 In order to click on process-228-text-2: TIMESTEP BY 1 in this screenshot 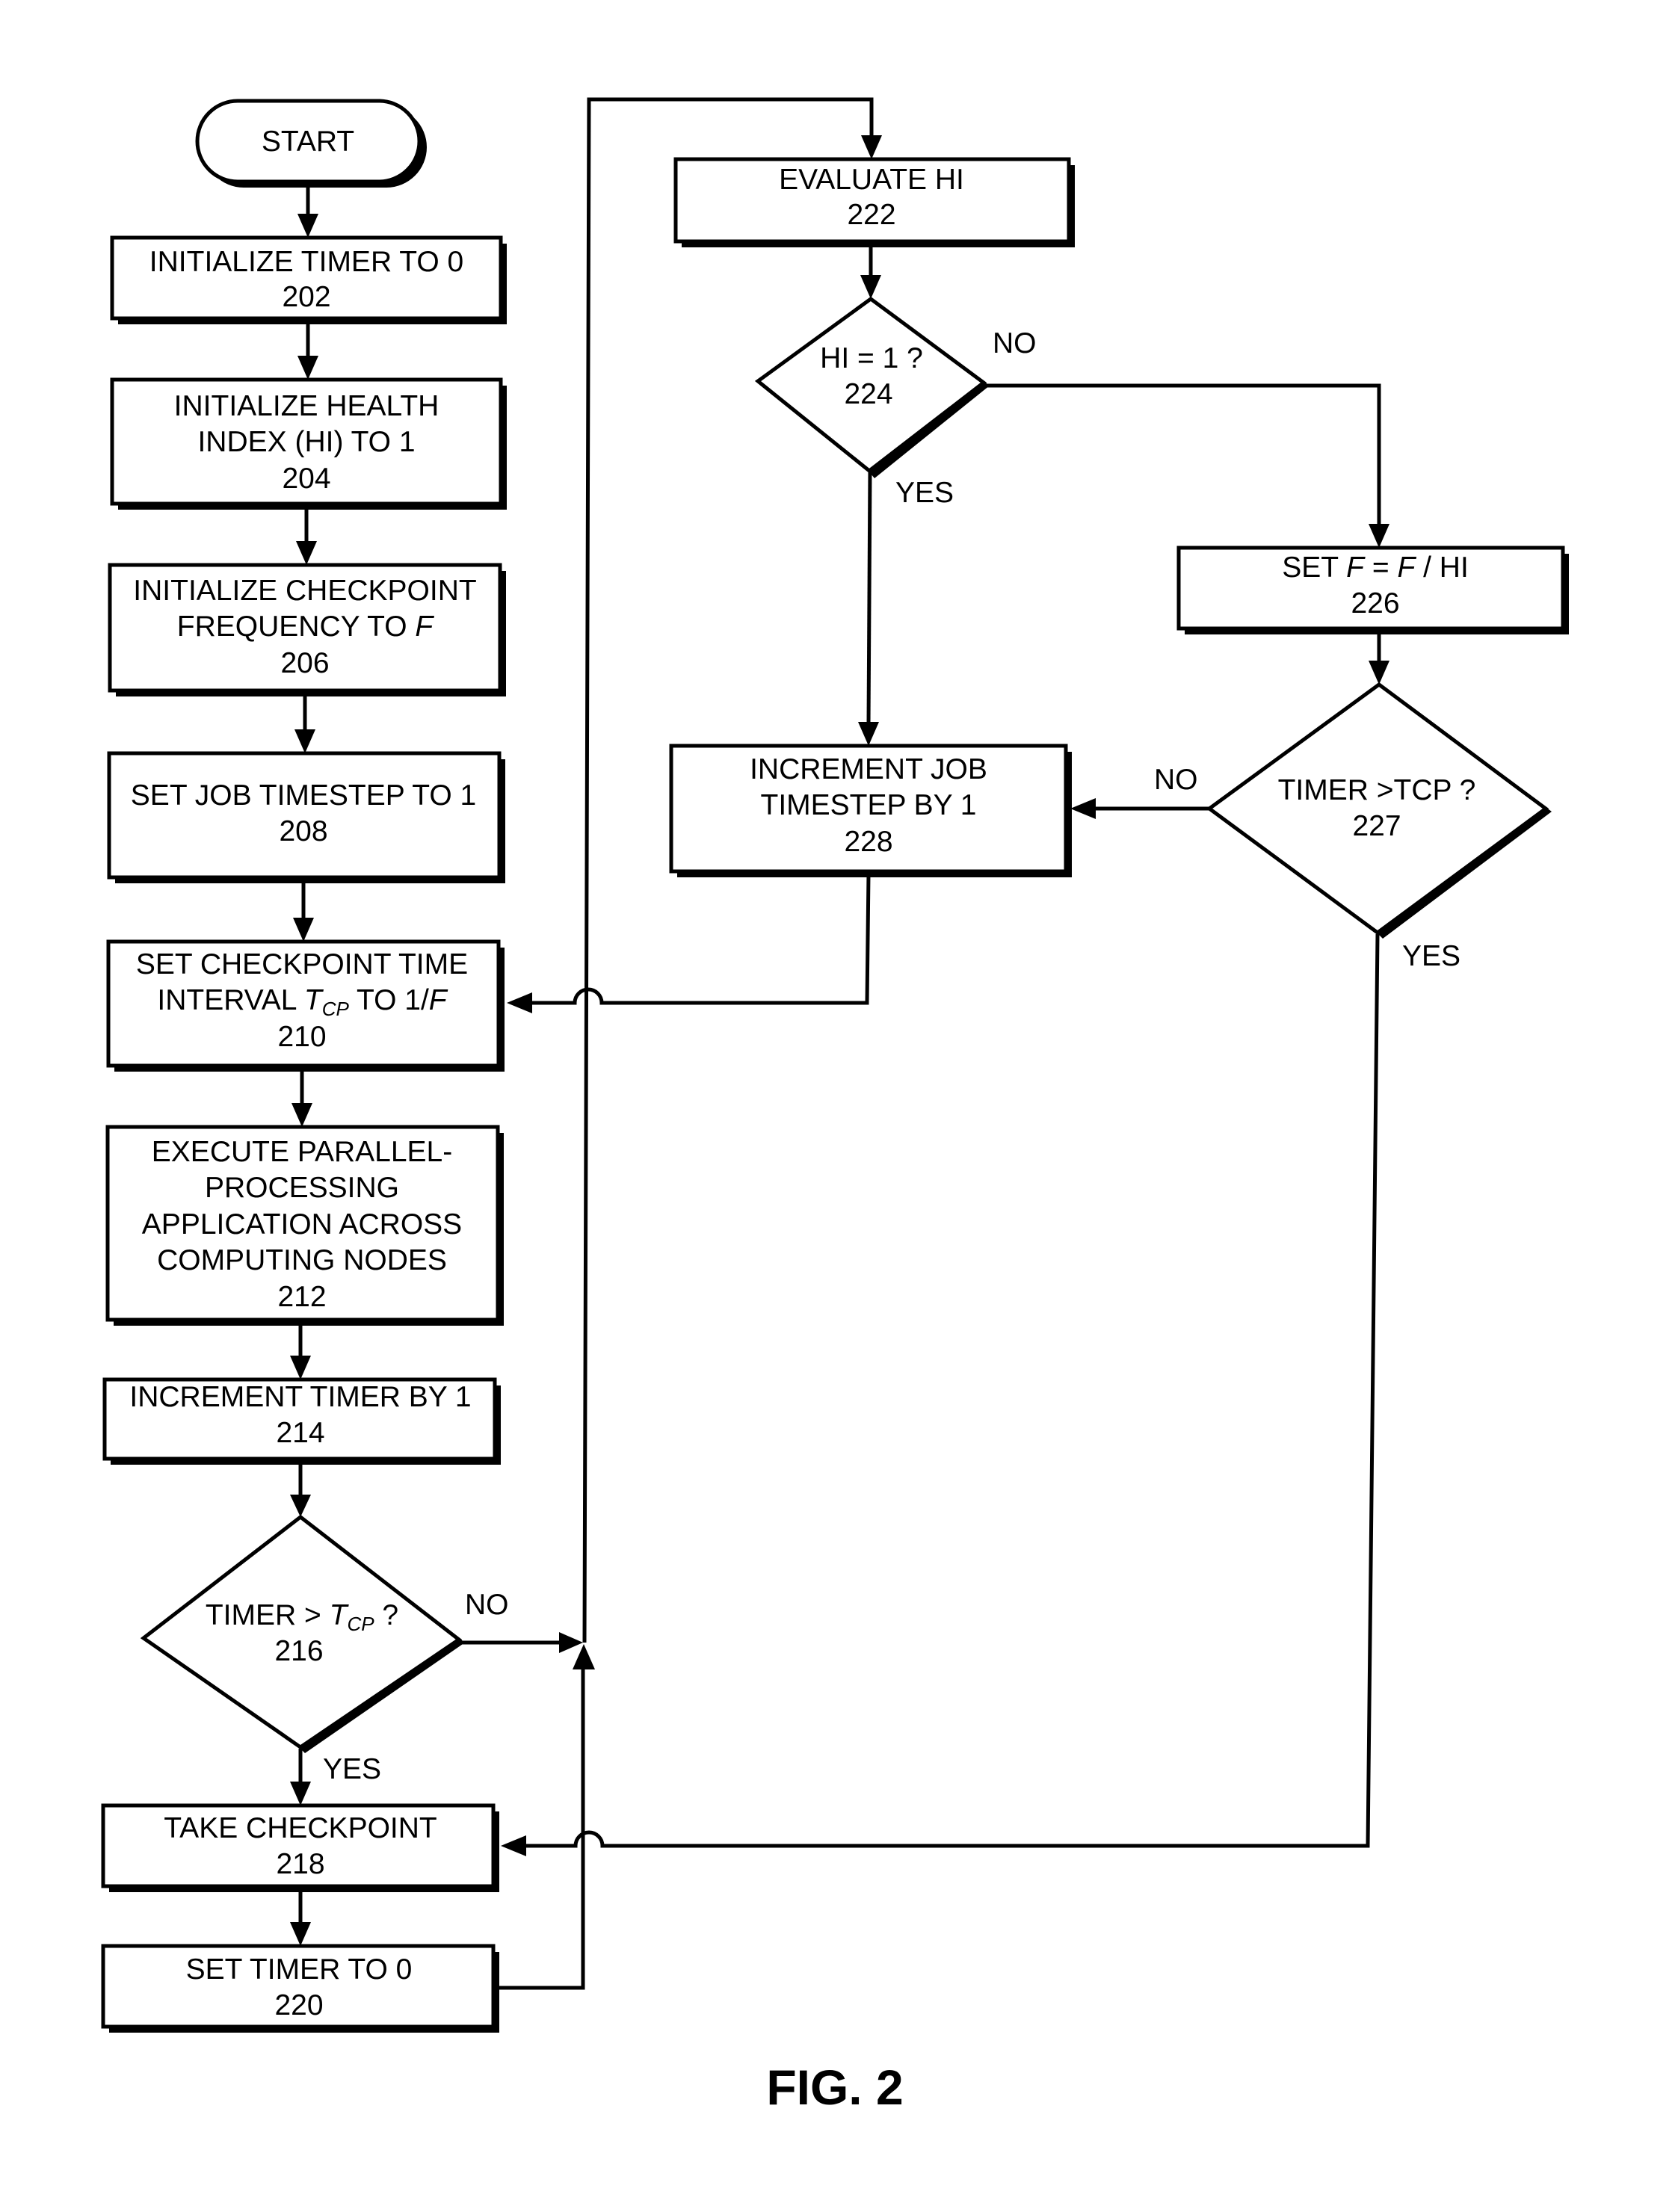, I will do `click(869, 805)`.